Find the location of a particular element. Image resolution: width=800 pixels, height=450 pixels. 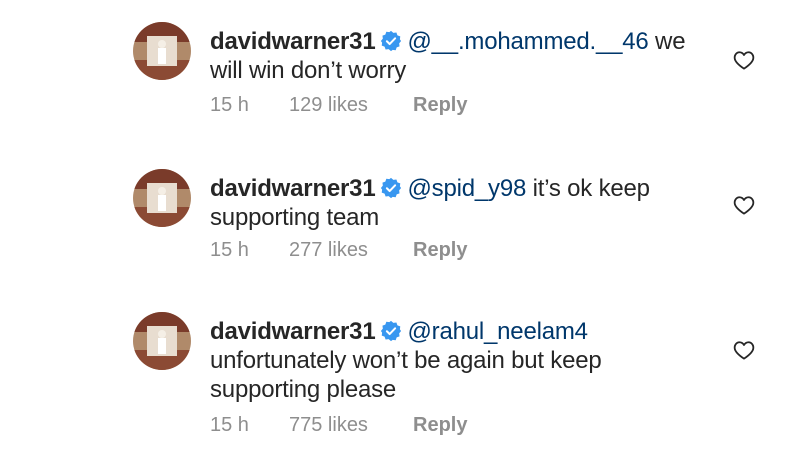

likes-count: 129 likes is located at coordinates (328, 105).